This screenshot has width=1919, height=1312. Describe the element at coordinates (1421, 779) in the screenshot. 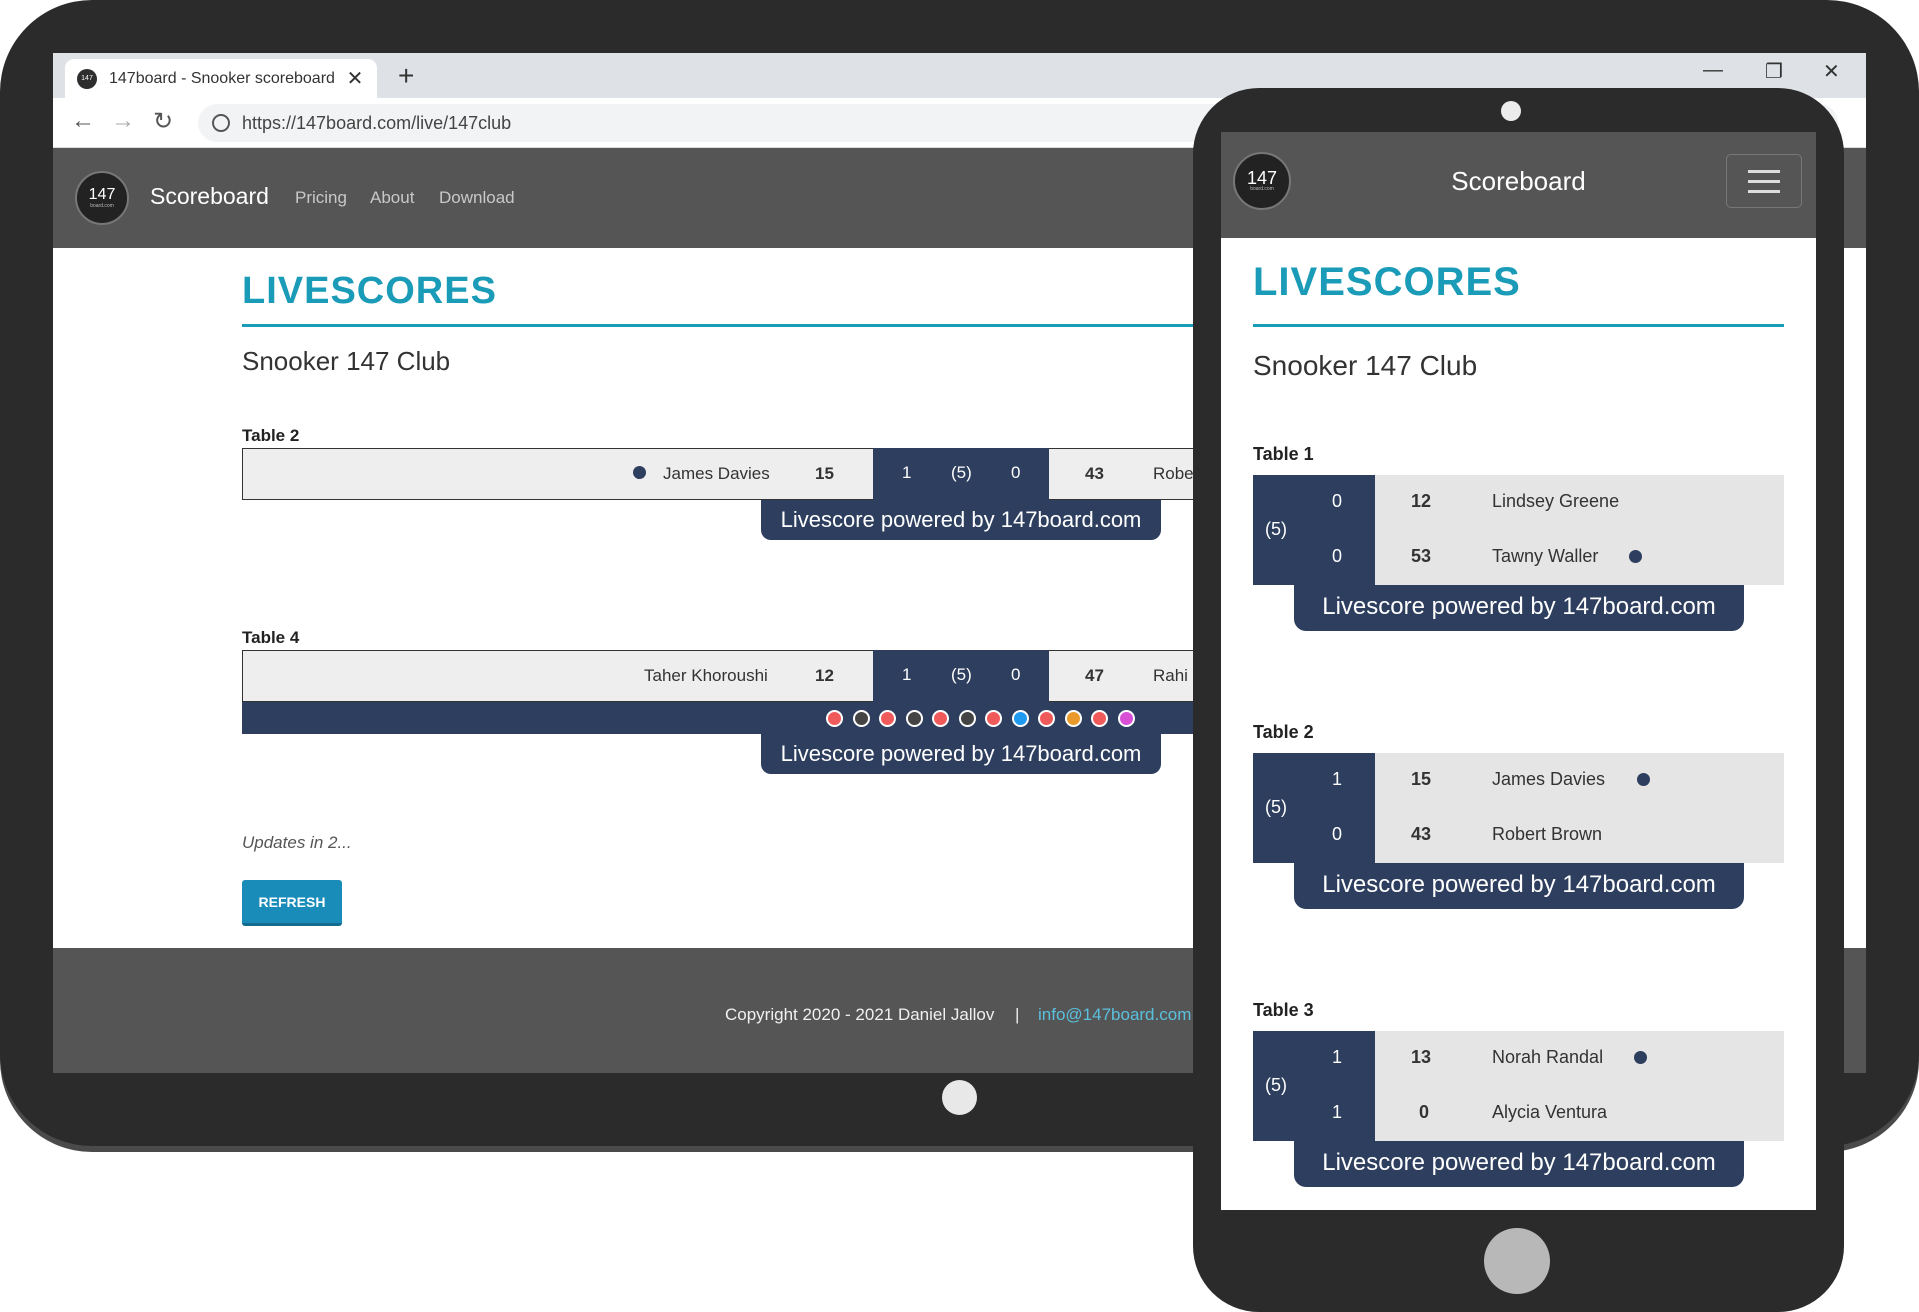

I see `player1-score: 15` at that location.